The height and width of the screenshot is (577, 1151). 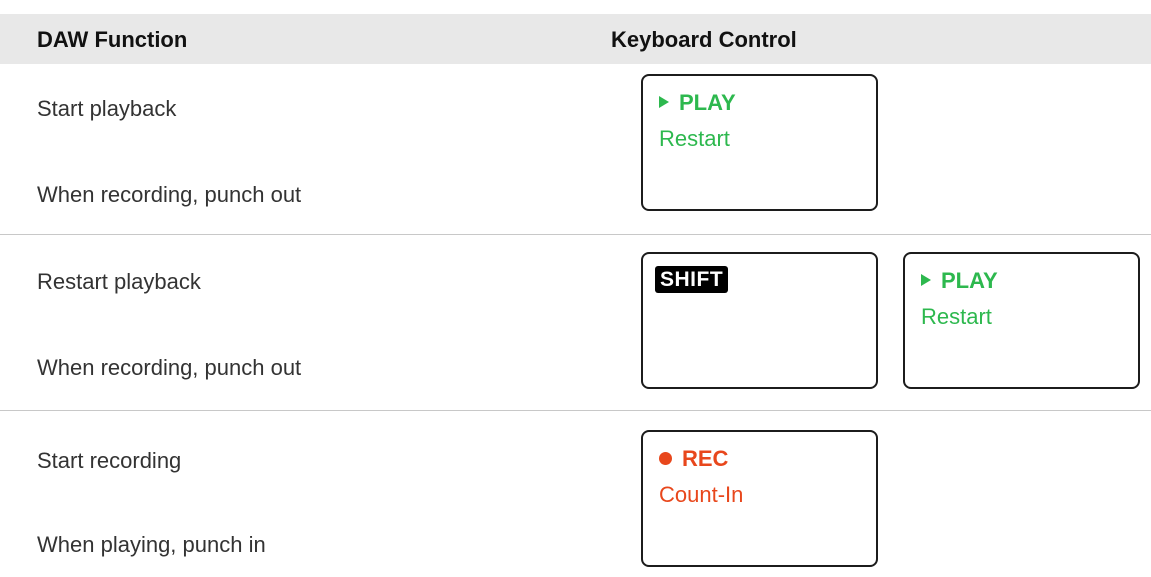 What do you see at coordinates (759, 498) in the screenshot?
I see `rec-key: REC Count-In` at bounding box center [759, 498].